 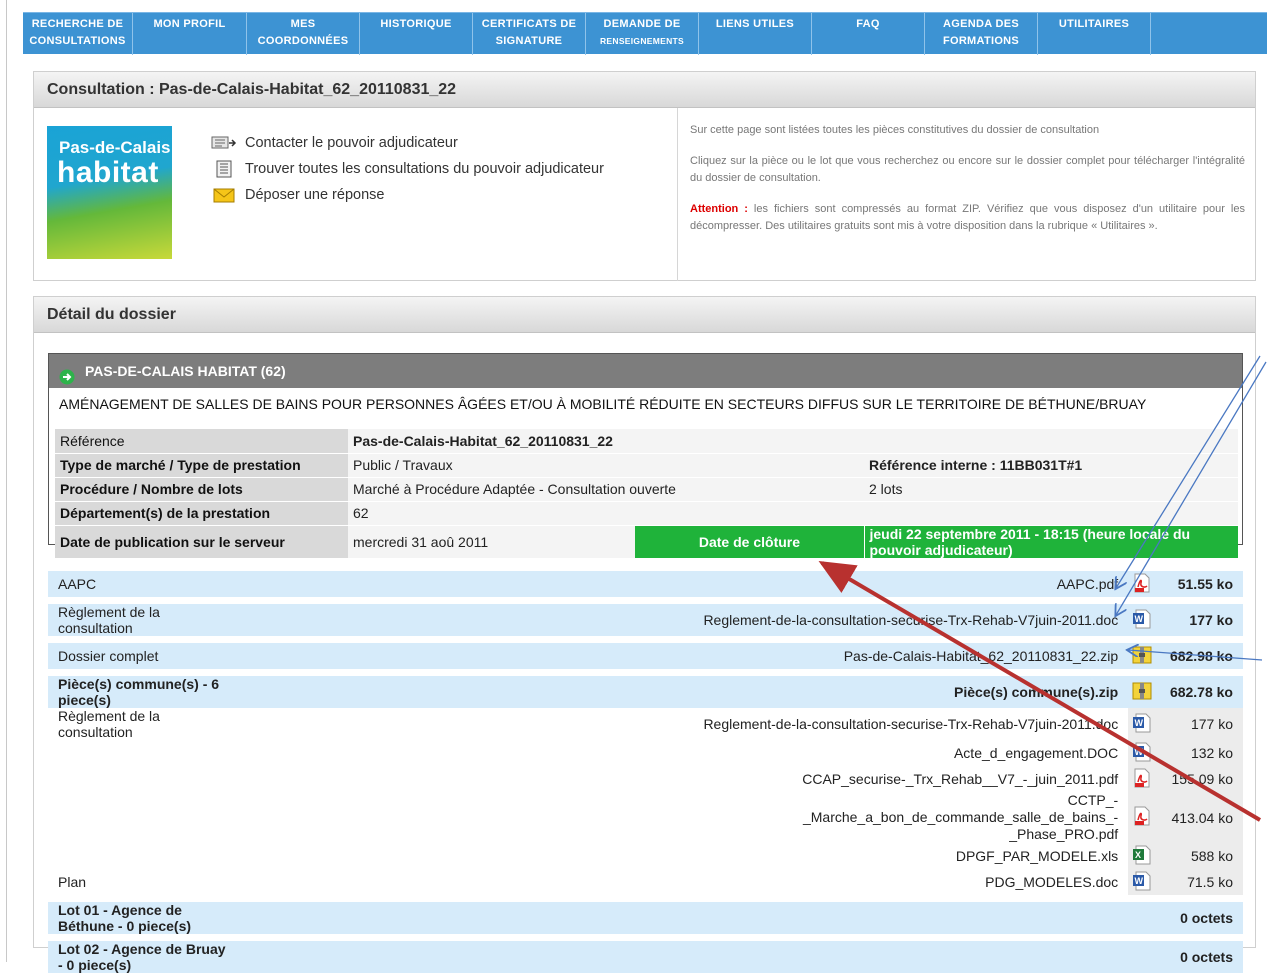 I want to click on property-label: Procédure / Nombre de lots, so click(x=201, y=489).